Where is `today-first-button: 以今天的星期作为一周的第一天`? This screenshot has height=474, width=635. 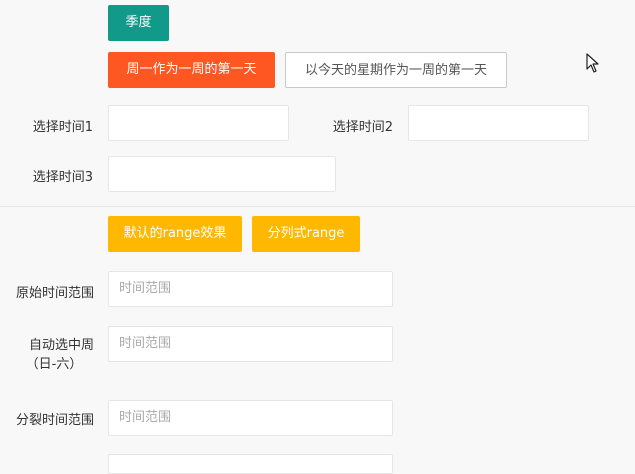
today-first-button: 以今天的星期作为一周的第一天 is located at coordinates (396, 70).